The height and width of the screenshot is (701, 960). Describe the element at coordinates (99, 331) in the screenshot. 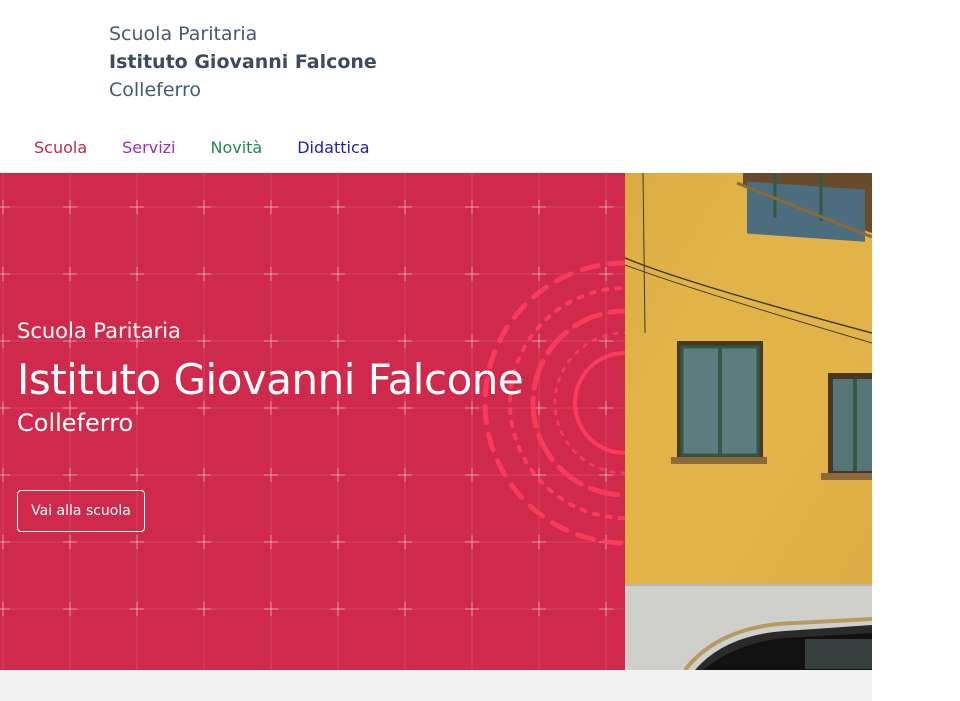

I see `hero-subtitle: Scuola Paritaria` at that location.